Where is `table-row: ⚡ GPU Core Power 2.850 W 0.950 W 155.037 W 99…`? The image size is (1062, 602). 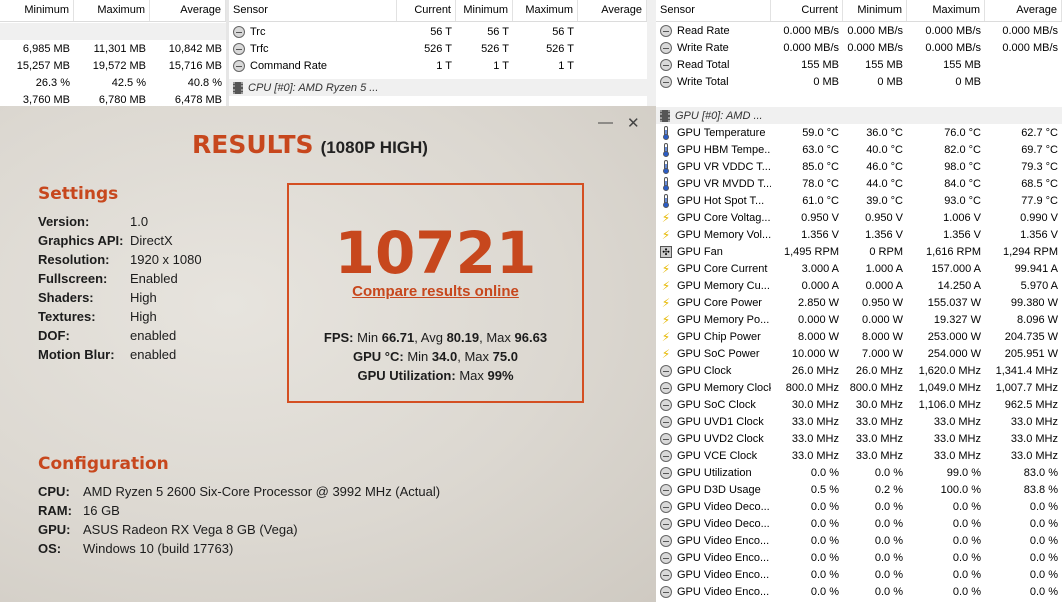 table-row: ⚡ GPU Core Power 2.850 W 0.950 W 155.037 W 99… is located at coordinates (859, 302).